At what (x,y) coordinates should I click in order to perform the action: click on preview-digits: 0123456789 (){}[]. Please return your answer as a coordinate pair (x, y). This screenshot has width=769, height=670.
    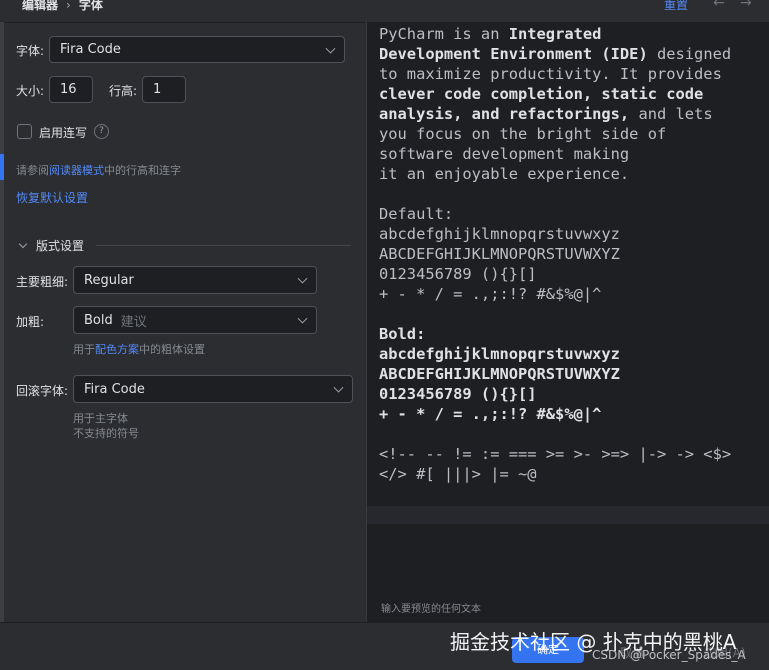
    Looking at the image, I should click on (458, 274).